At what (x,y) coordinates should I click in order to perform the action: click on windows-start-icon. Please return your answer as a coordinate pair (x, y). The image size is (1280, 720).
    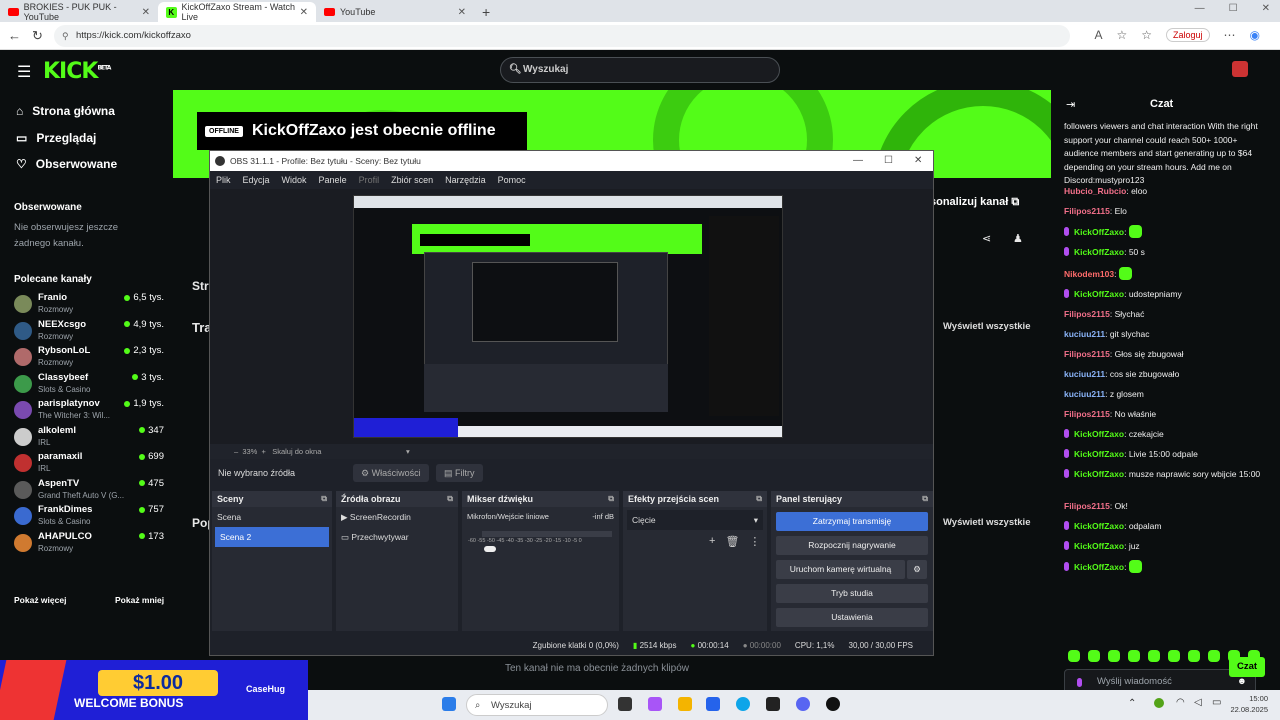
    Looking at the image, I should click on (449, 704).